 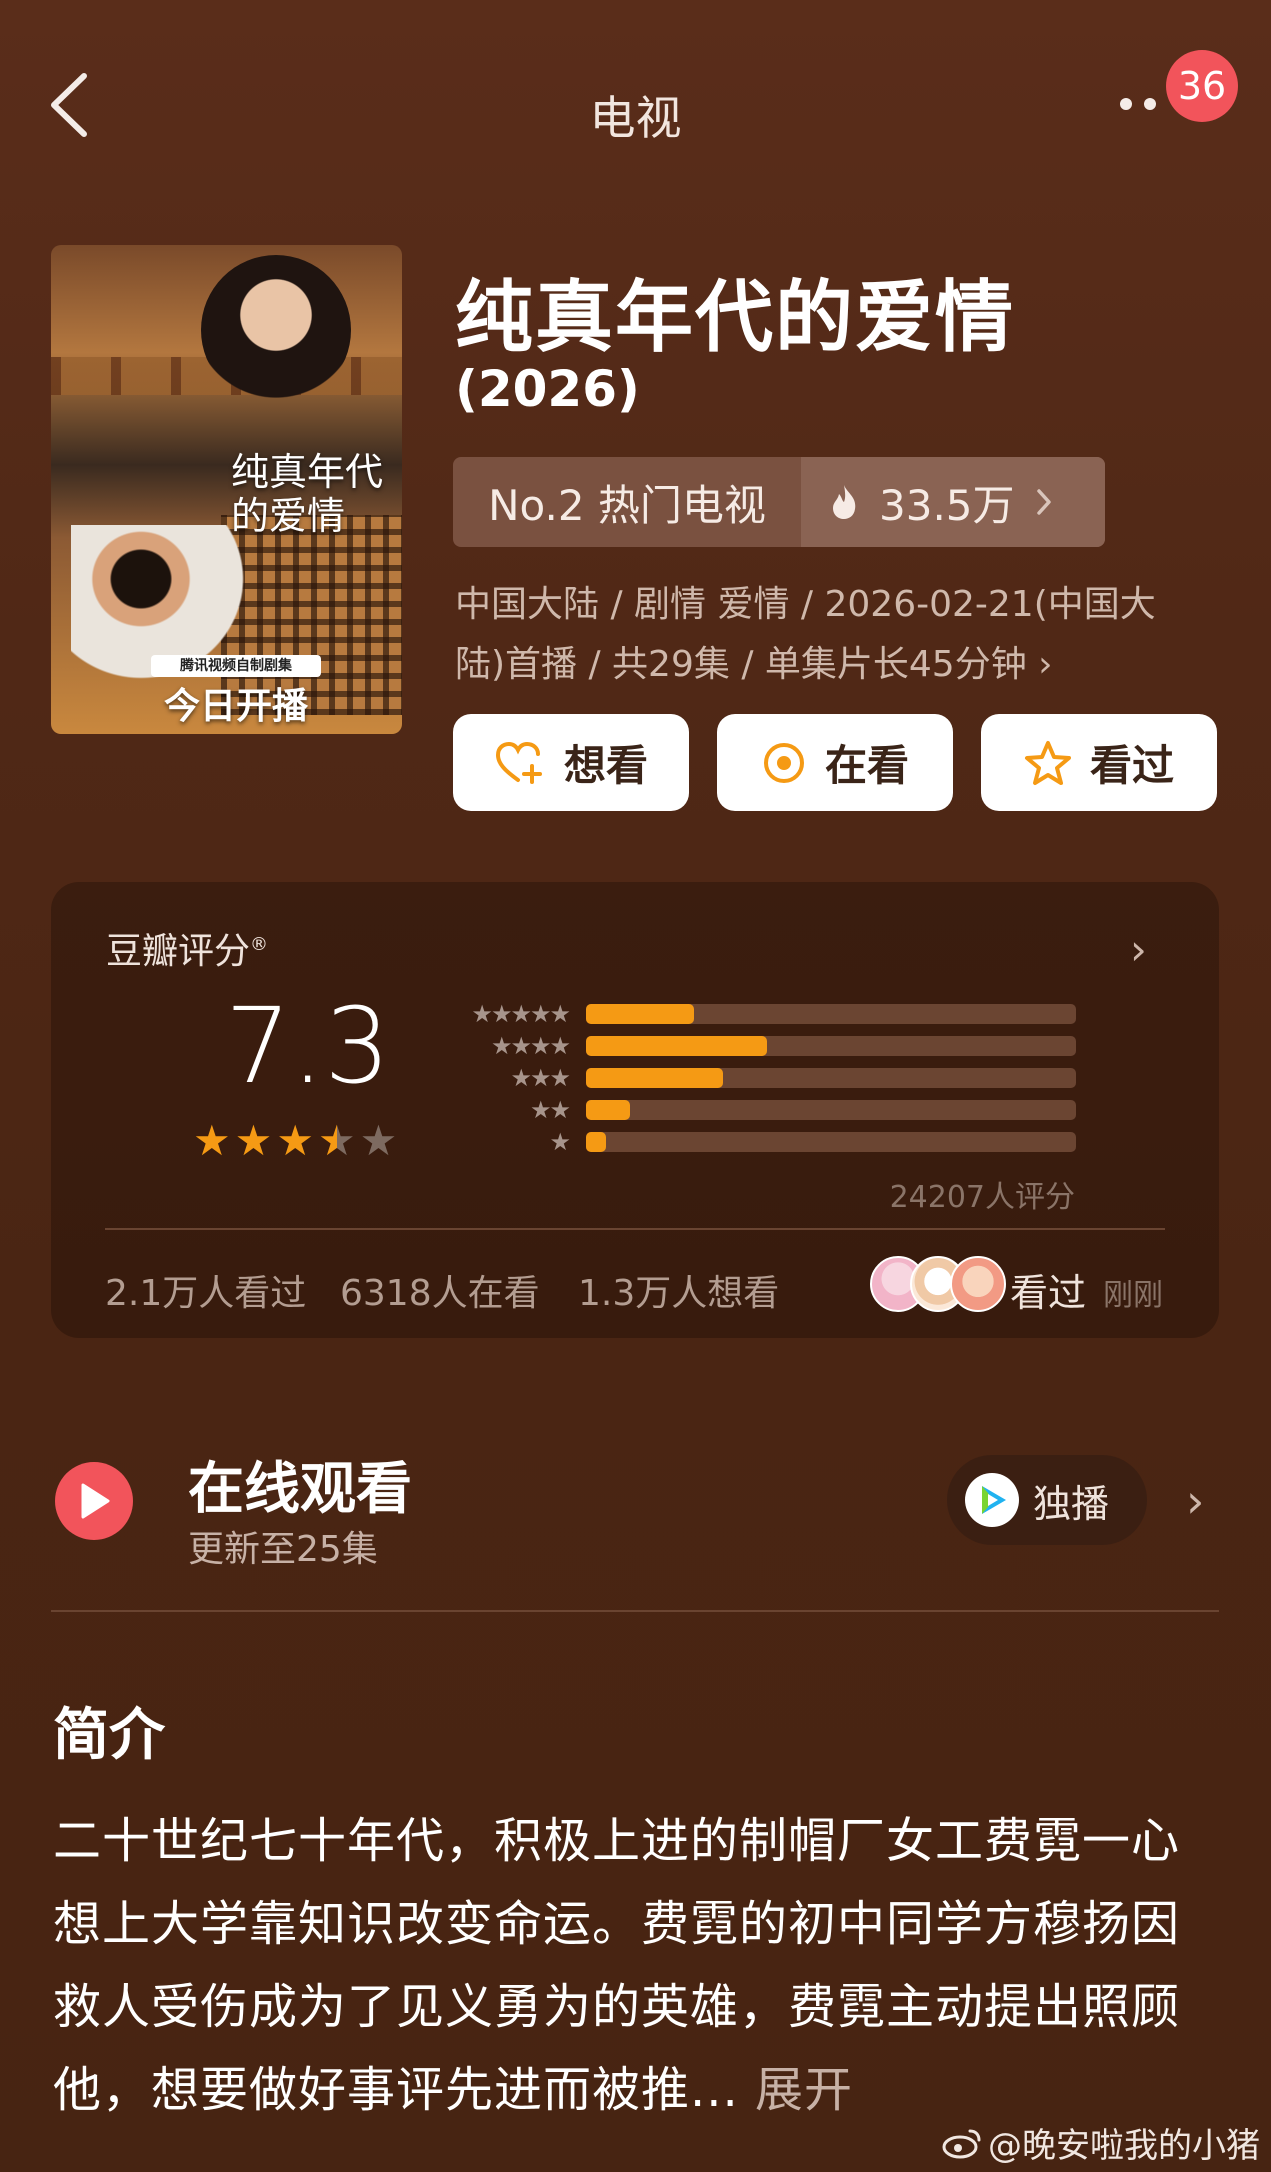 I want to click on show-year: (2026), so click(x=547, y=389).